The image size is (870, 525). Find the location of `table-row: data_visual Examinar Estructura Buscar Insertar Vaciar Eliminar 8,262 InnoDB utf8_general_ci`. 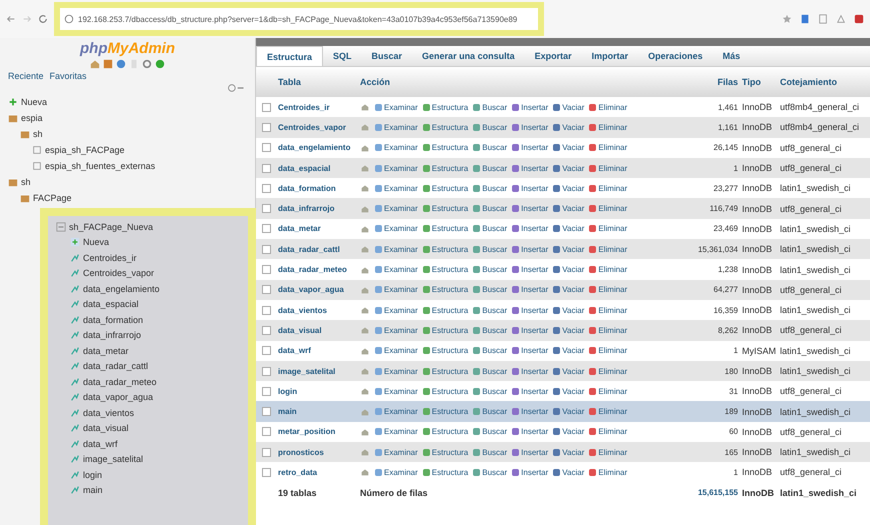

table-row: data_visual Examinar Estructura Buscar Insertar Vaciar Eliminar 8,262 InnoDB utf8_general_ci is located at coordinates (563, 330).